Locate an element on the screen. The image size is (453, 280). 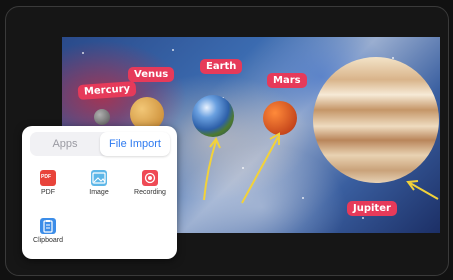
panel-tabs: Apps File Import is located at coordinates (100, 144).